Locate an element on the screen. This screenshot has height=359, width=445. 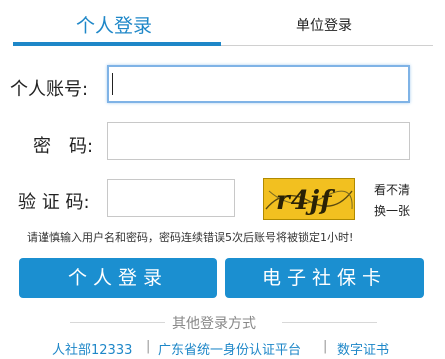
other-login-title: 其他登录方式 is located at coordinates (214, 324).